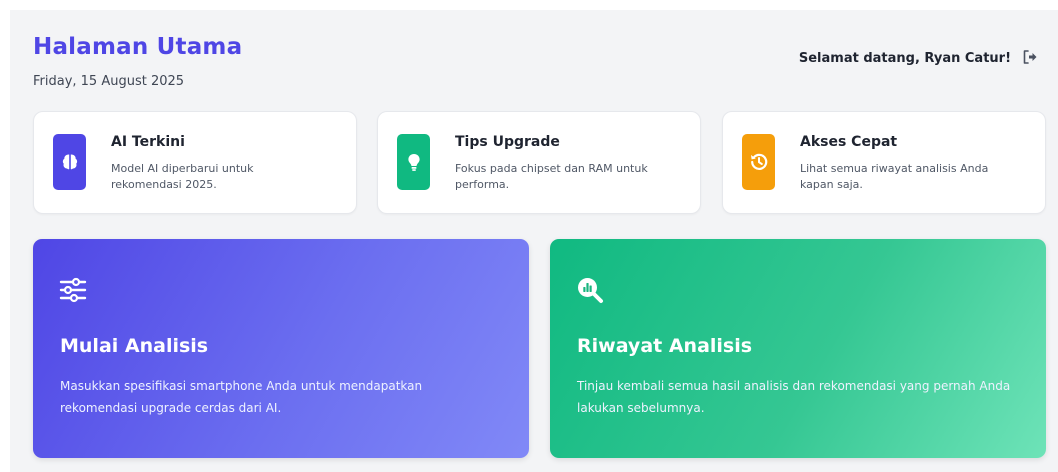 The height and width of the screenshot is (472, 1058). What do you see at coordinates (73, 290) in the screenshot?
I see `sliders-icon` at bounding box center [73, 290].